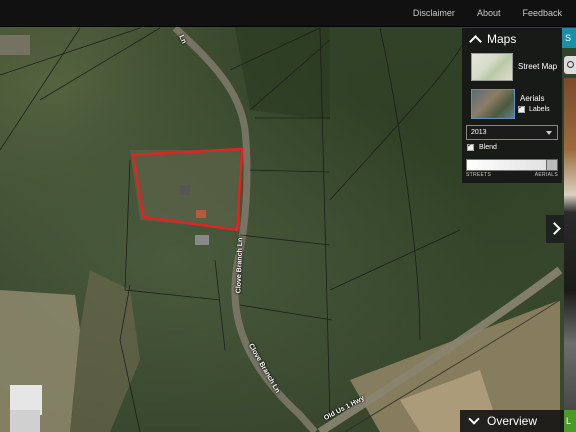 The height and width of the screenshot is (432, 576). I want to click on disclaimer-link: Disclaimer, so click(434, 13).